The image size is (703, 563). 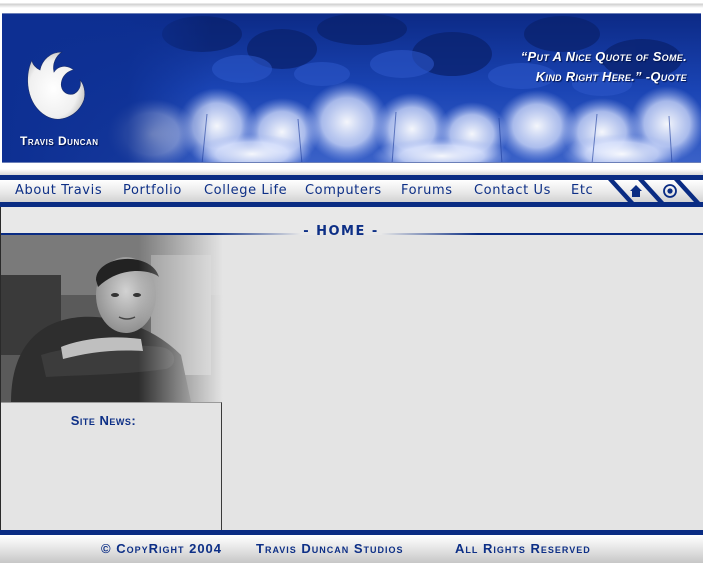 I want to click on footer-copyright: © CopyRight 2004, so click(x=162, y=548).